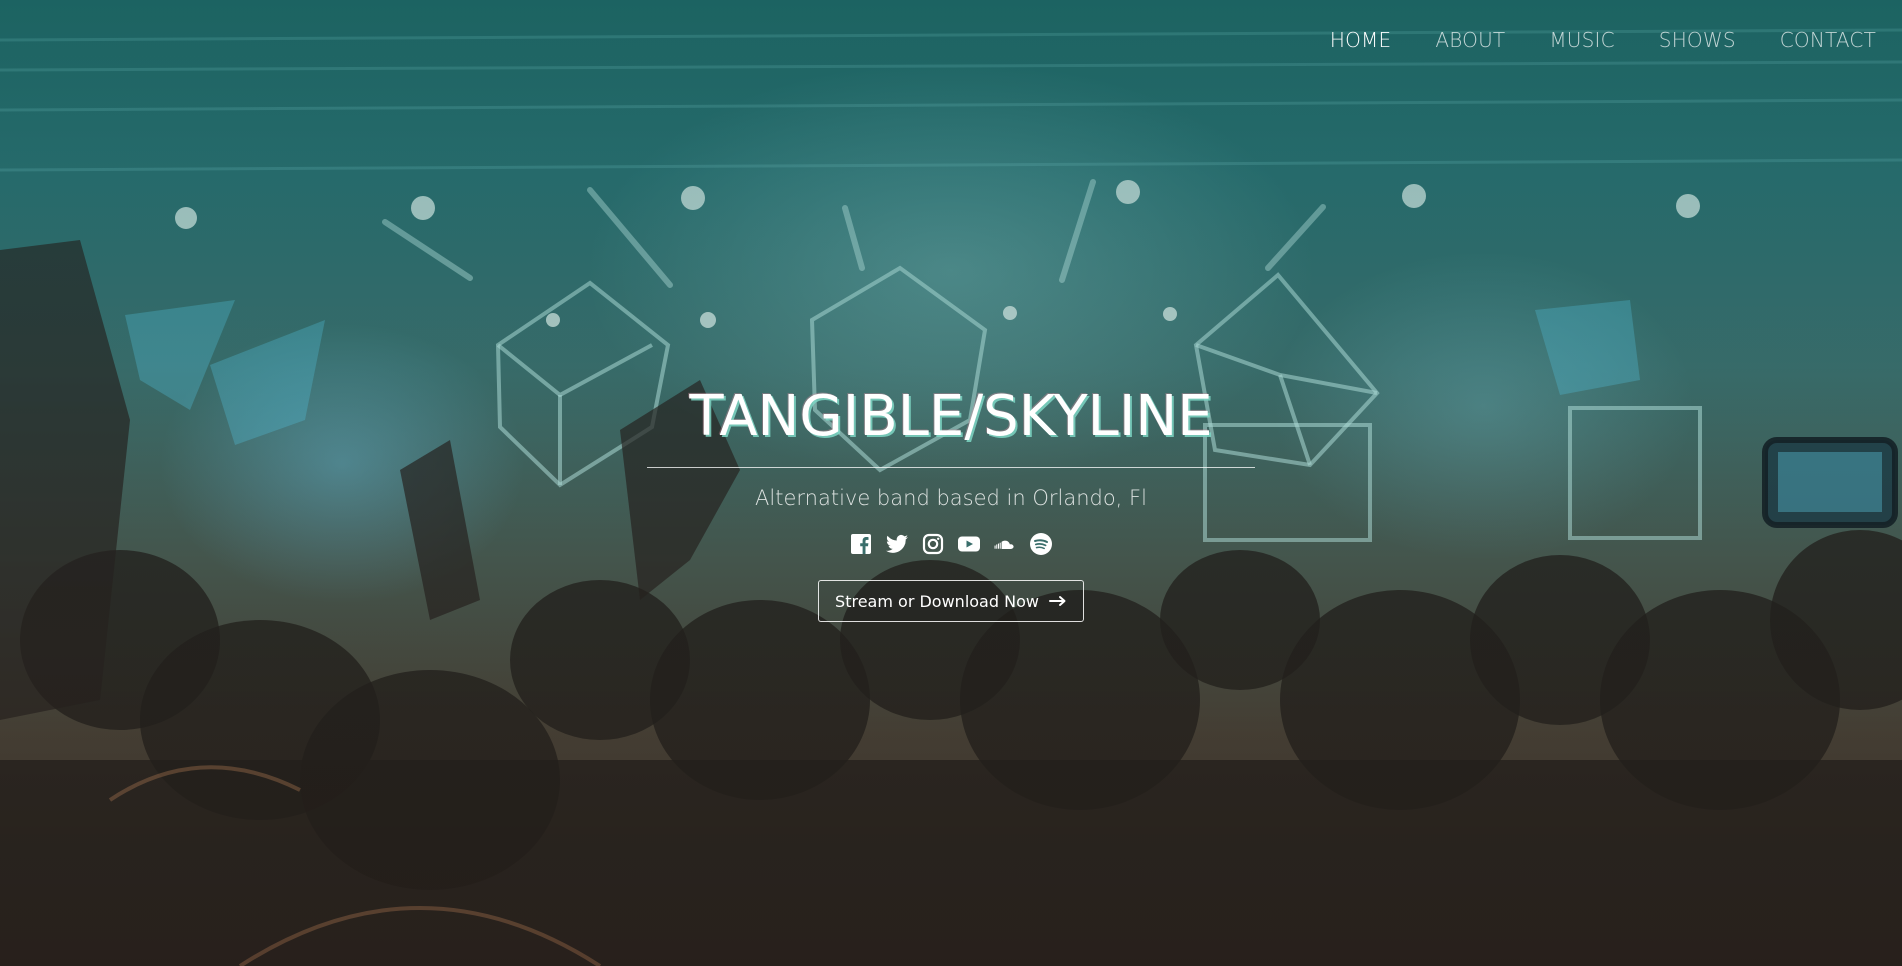 This screenshot has width=1902, height=966. What do you see at coordinates (1057, 601) in the screenshot?
I see `arrow-right-icon` at bounding box center [1057, 601].